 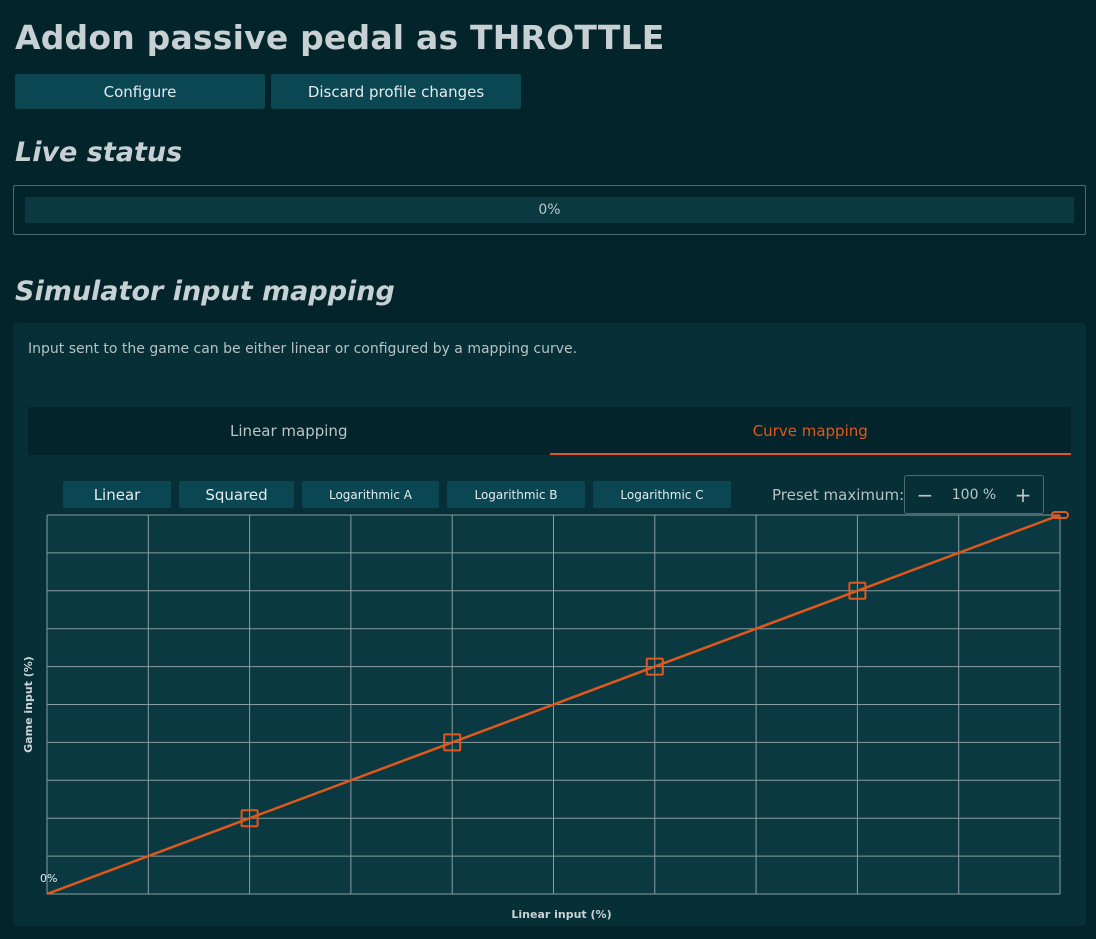 What do you see at coordinates (28, 704) in the screenshot?
I see `y-axis-label: Game input (%)` at bounding box center [28, 704].